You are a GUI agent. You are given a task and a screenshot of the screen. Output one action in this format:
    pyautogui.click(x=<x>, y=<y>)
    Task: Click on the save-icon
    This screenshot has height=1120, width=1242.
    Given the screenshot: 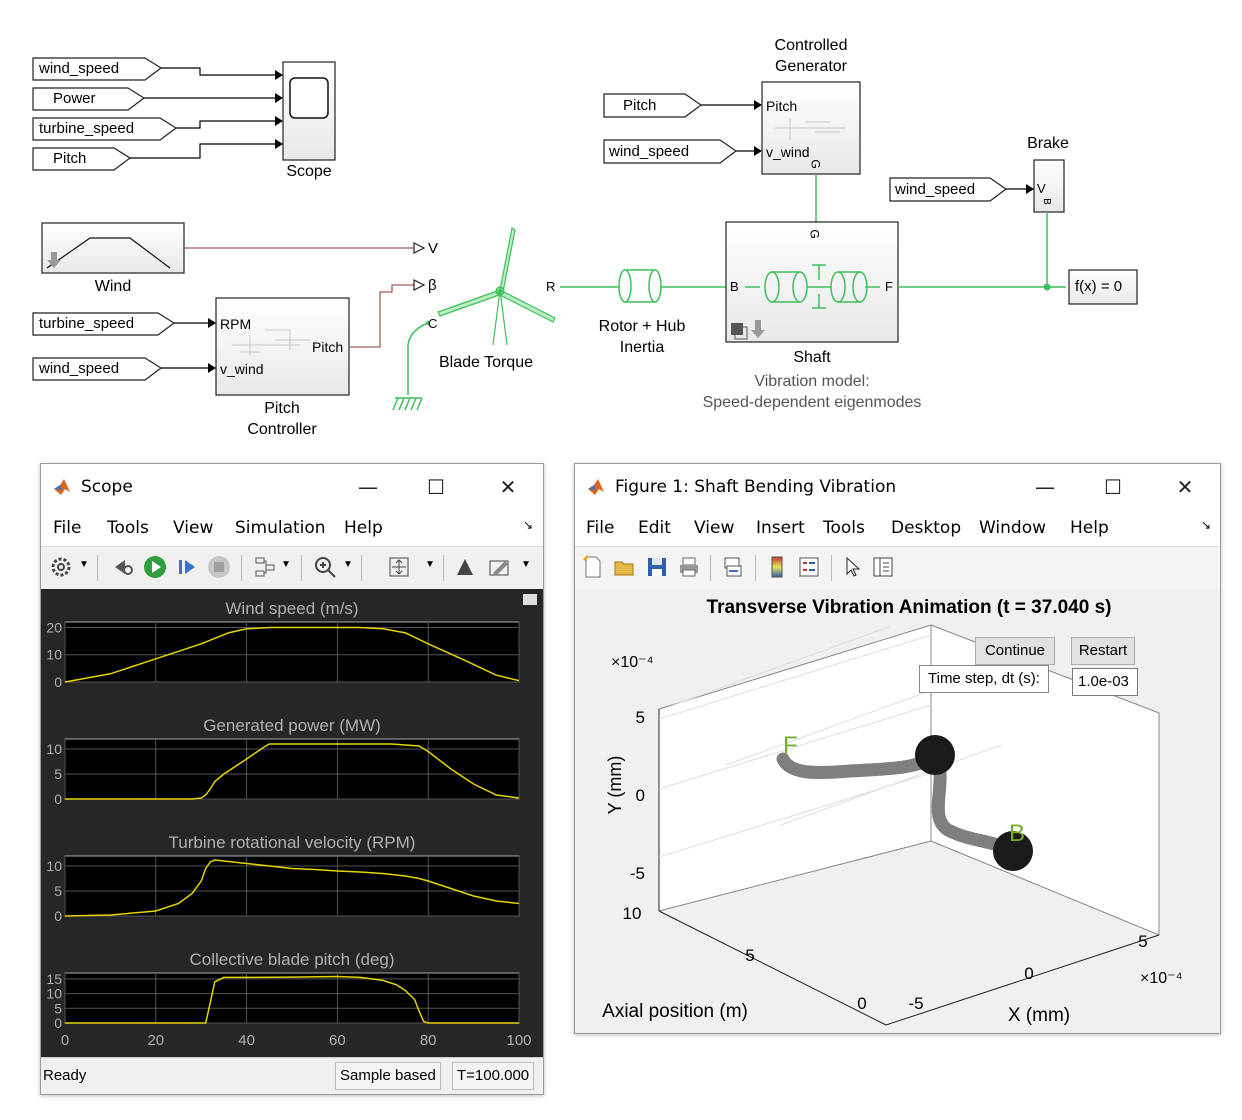 What is the action you would take?
    pyautogui.click(x=657, y=567)
    